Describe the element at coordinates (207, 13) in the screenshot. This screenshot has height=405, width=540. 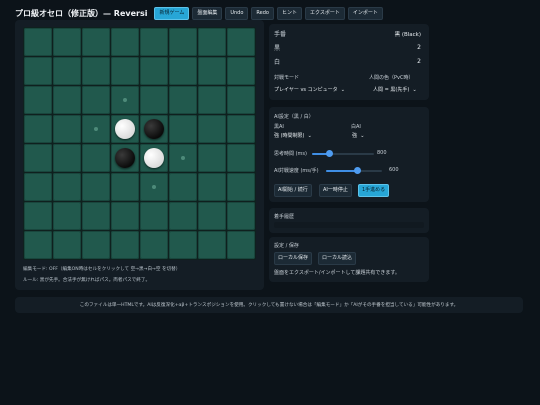
I see `edit-board-button: 盤面編集` at that location.